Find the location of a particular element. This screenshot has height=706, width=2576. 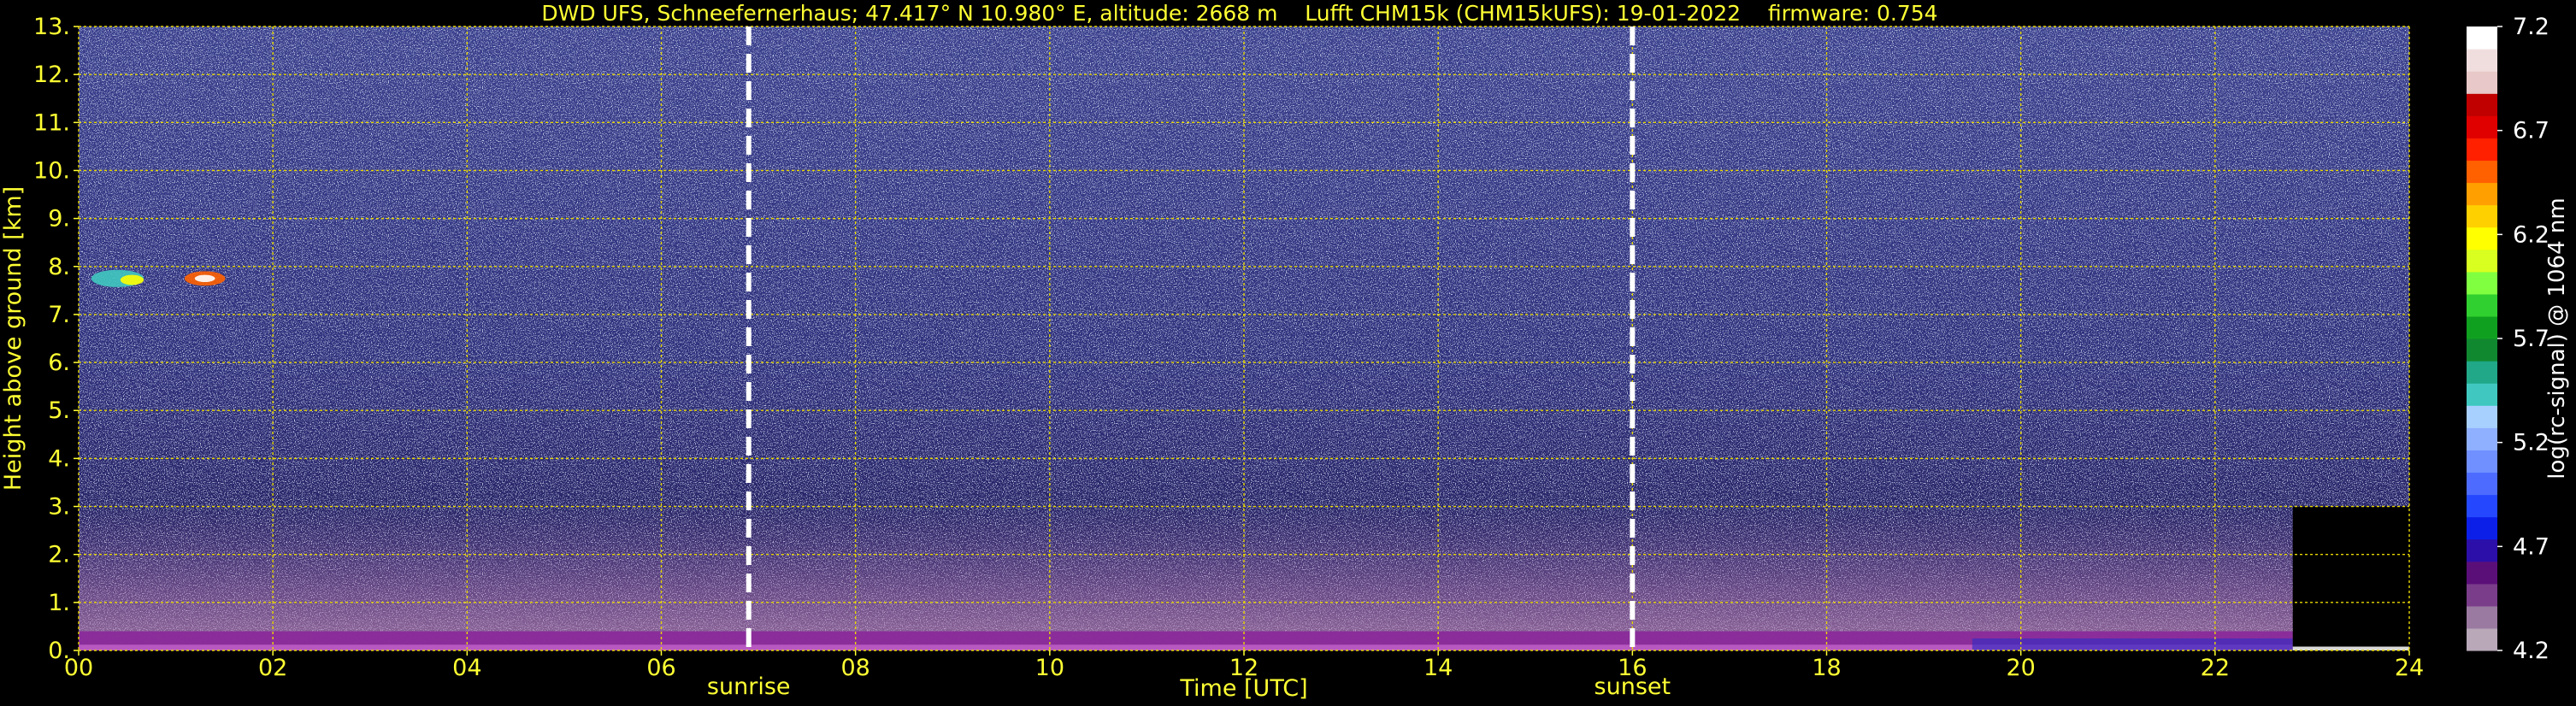

x-tick-label: 04 is located at coordinates (466, 668).